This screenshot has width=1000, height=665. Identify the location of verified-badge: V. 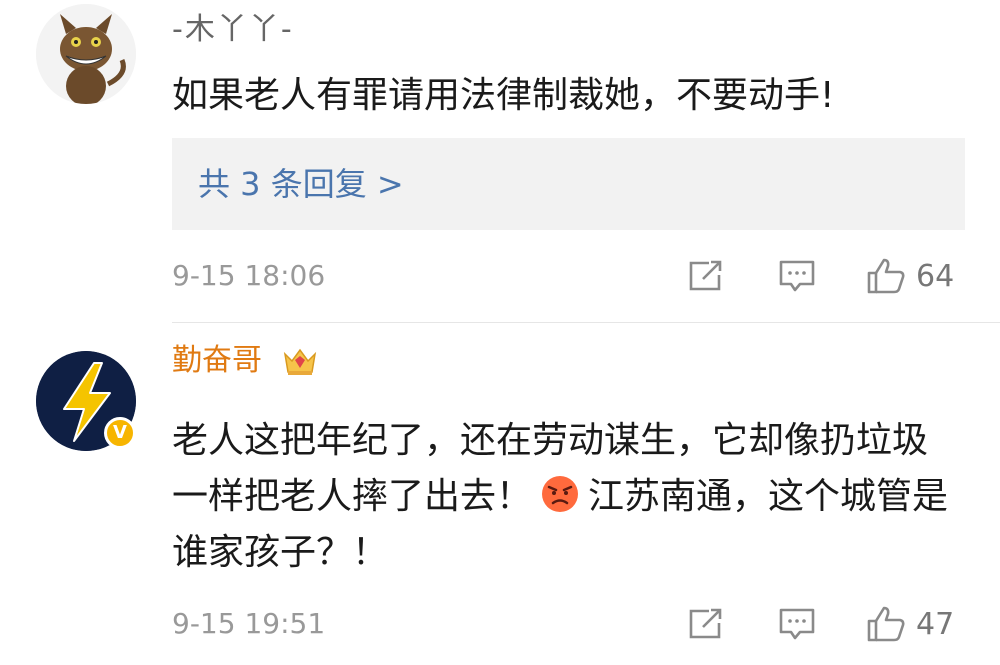
(120, 433).